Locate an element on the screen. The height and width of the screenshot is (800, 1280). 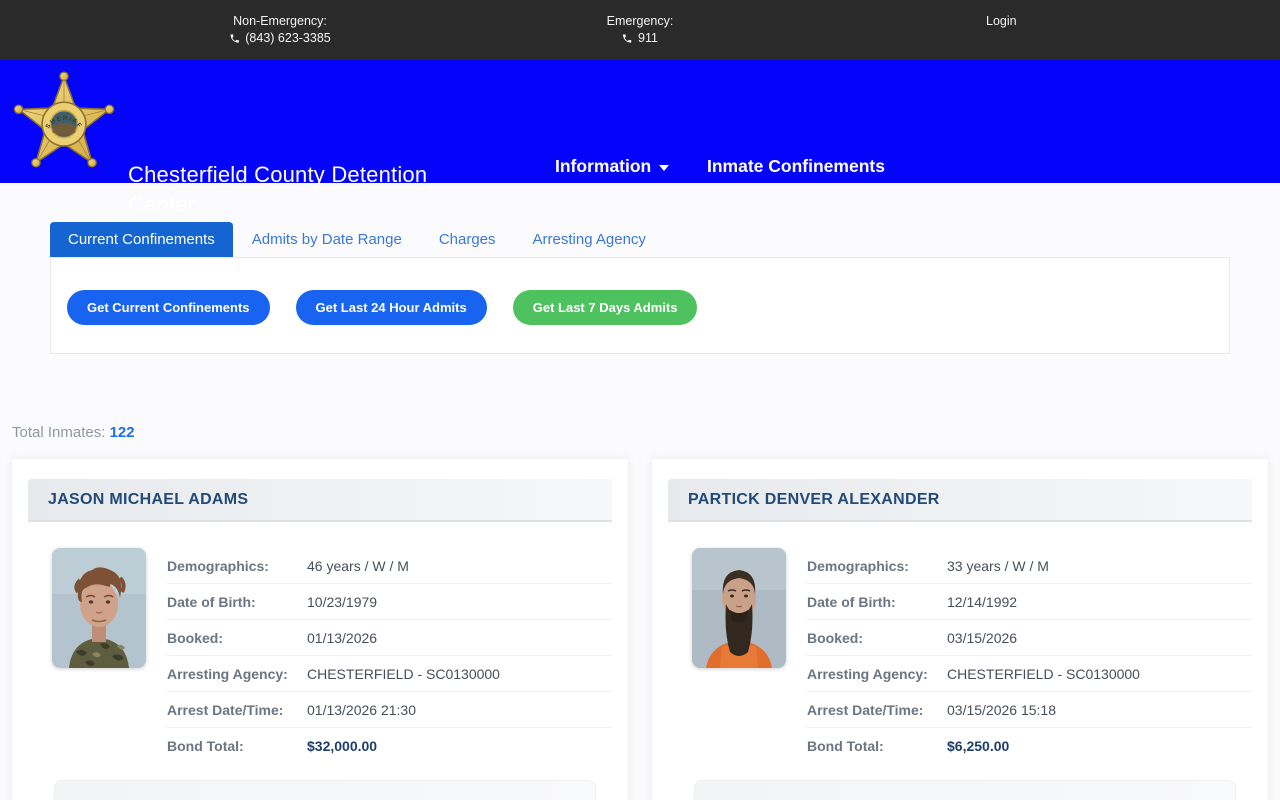
detail-row: Arrest Date/Time: 03/15/2026 15:18 is located at coordinates (1029, 710).